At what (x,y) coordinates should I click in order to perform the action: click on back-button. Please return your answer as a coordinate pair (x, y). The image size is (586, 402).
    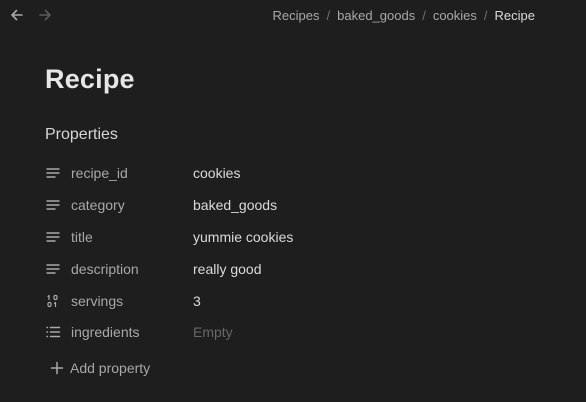
    Looking at the image, I should click on (17, 15).